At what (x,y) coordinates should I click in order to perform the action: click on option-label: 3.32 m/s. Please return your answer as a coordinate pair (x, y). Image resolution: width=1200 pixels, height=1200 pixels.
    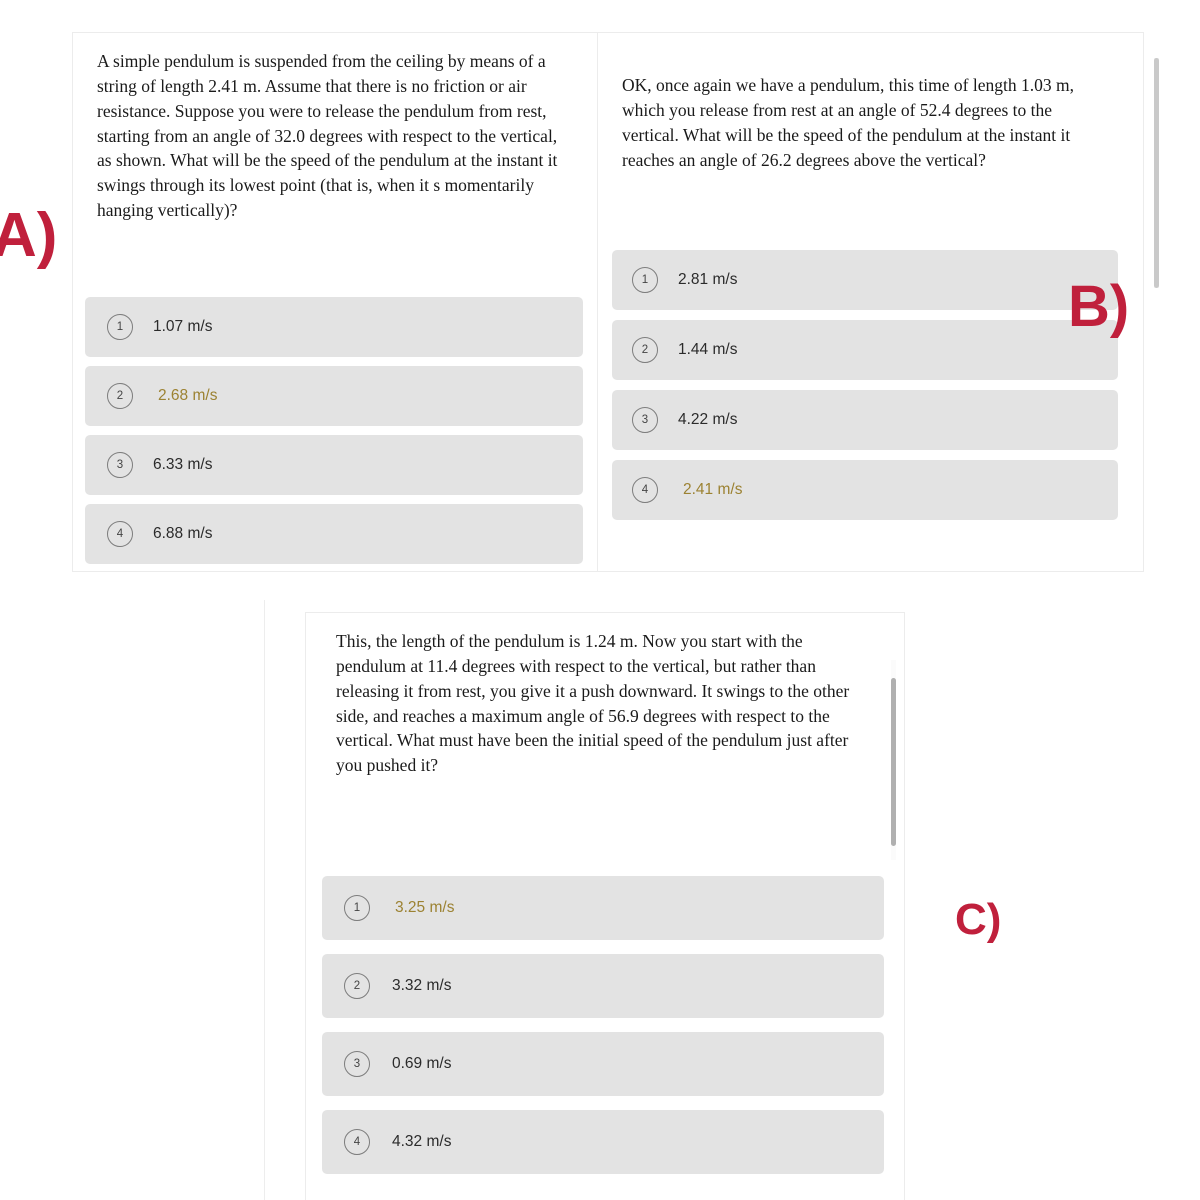
    Looking at the image, I should click on (422, 985).